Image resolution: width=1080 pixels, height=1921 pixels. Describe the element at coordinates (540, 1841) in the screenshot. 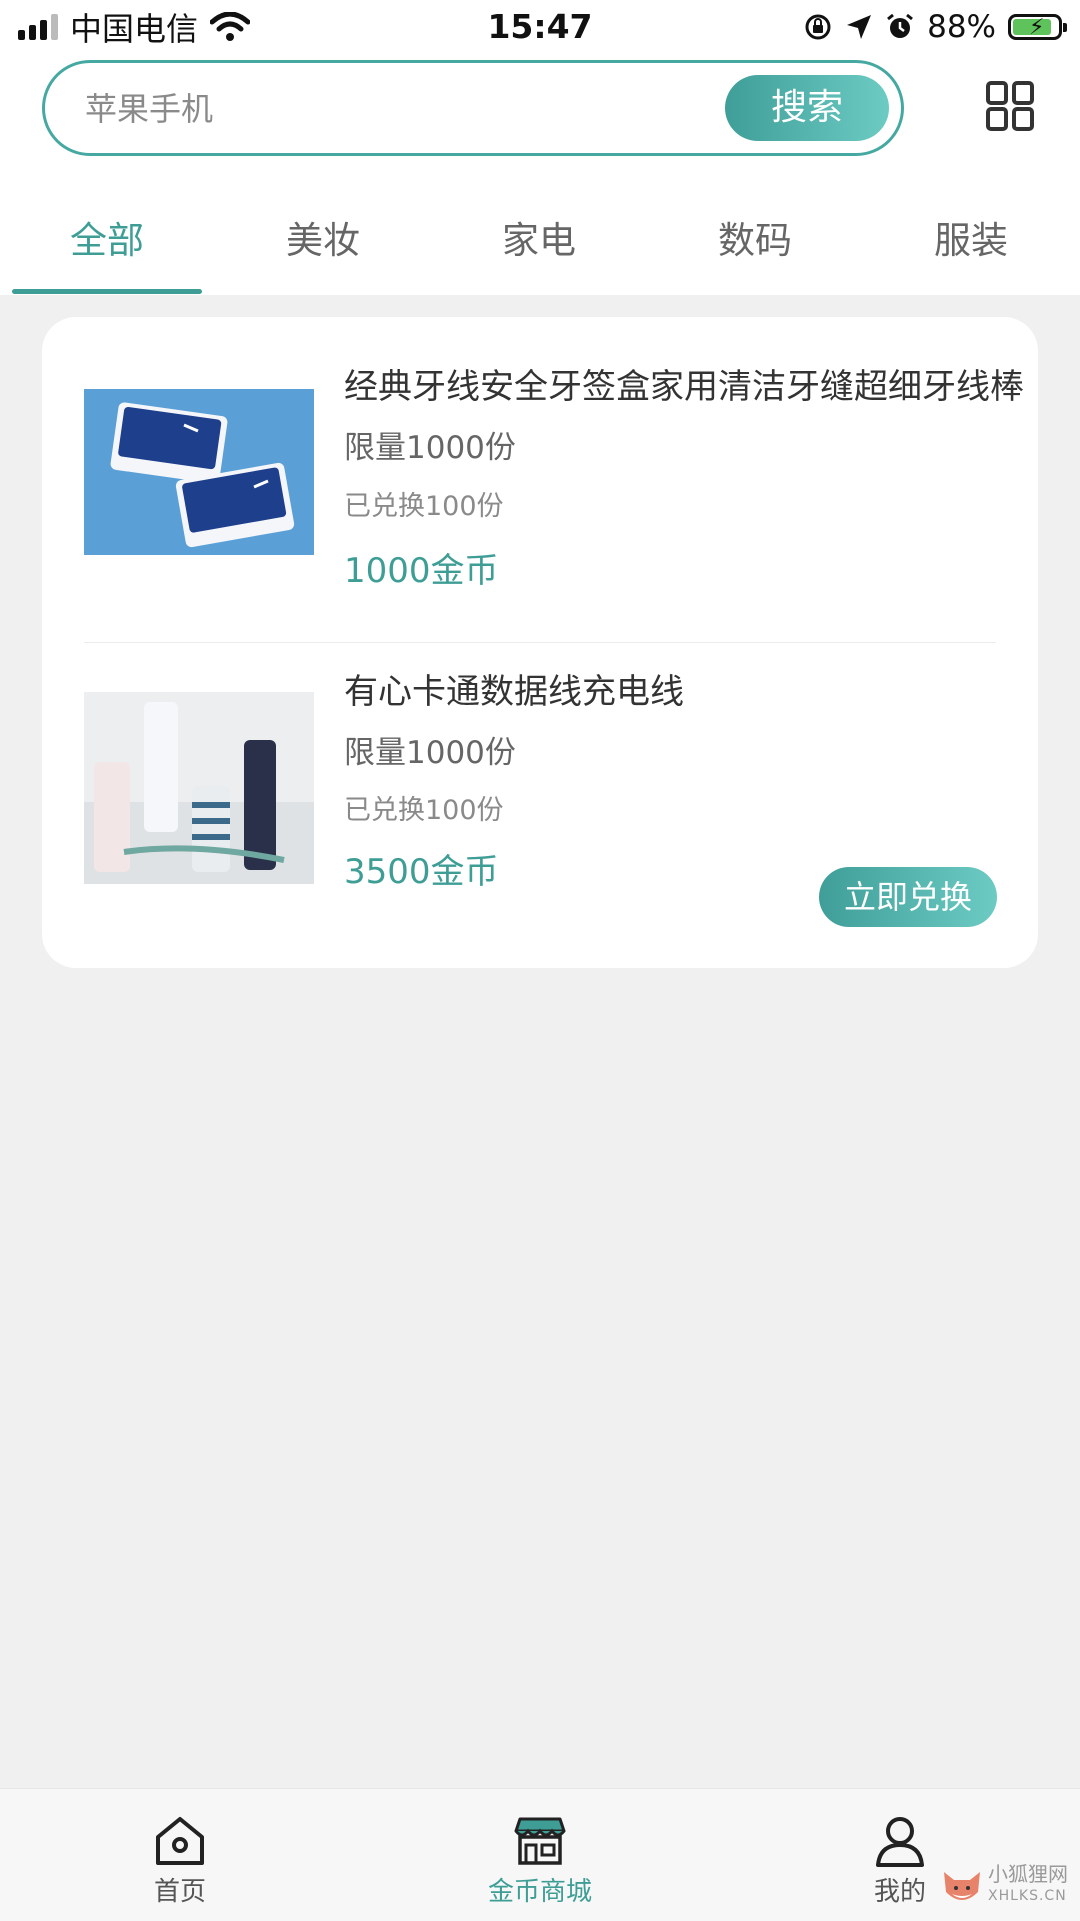

I see `store-icon` at that location.